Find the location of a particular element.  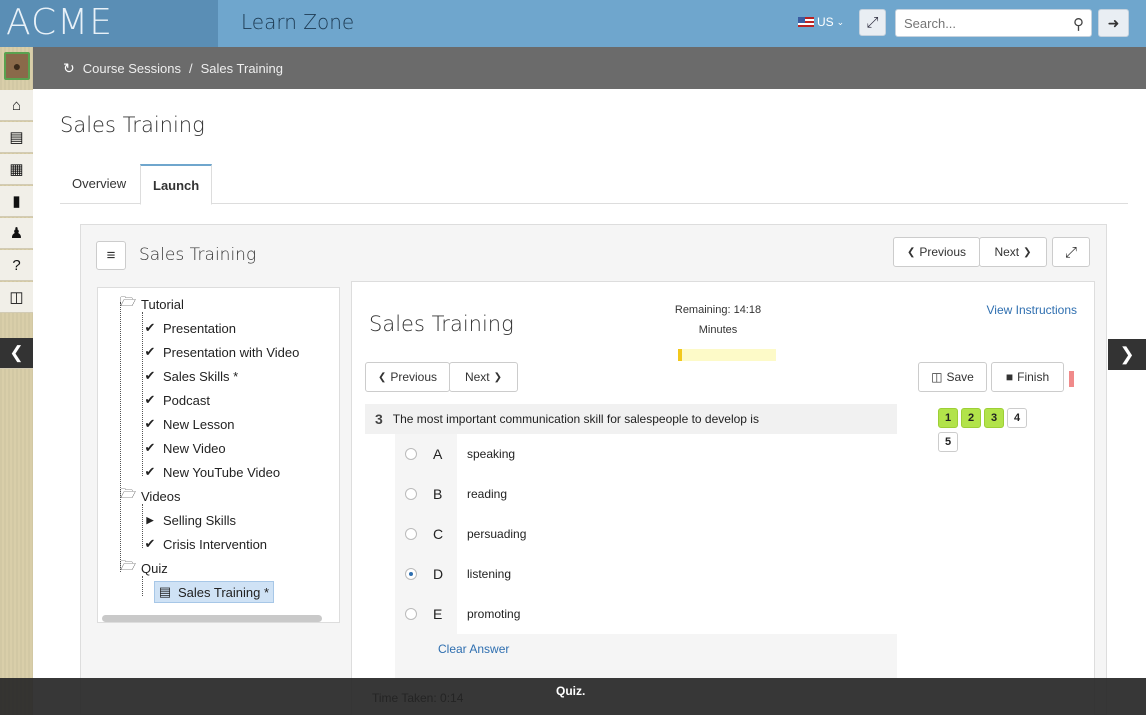

tree-group-label: Videos is located at coordinates (161, 496).